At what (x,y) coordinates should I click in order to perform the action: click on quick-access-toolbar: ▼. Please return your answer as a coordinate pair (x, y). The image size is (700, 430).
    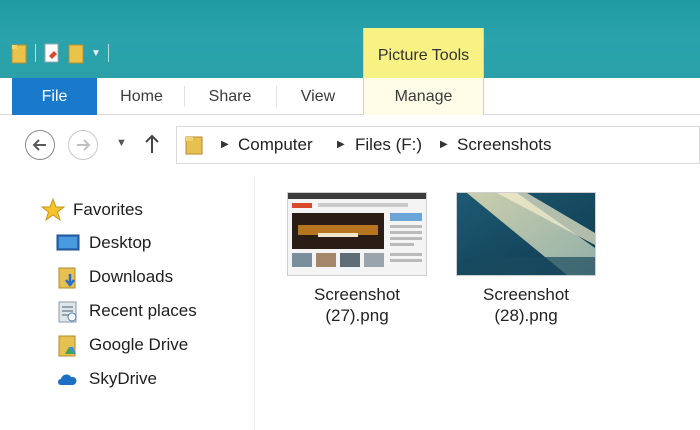
    Looking at the image, I should click on (60, 53).